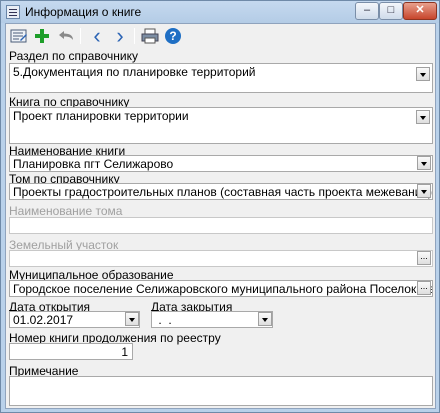  I want to click on open-date-dropdown-button, so click(132, 319).